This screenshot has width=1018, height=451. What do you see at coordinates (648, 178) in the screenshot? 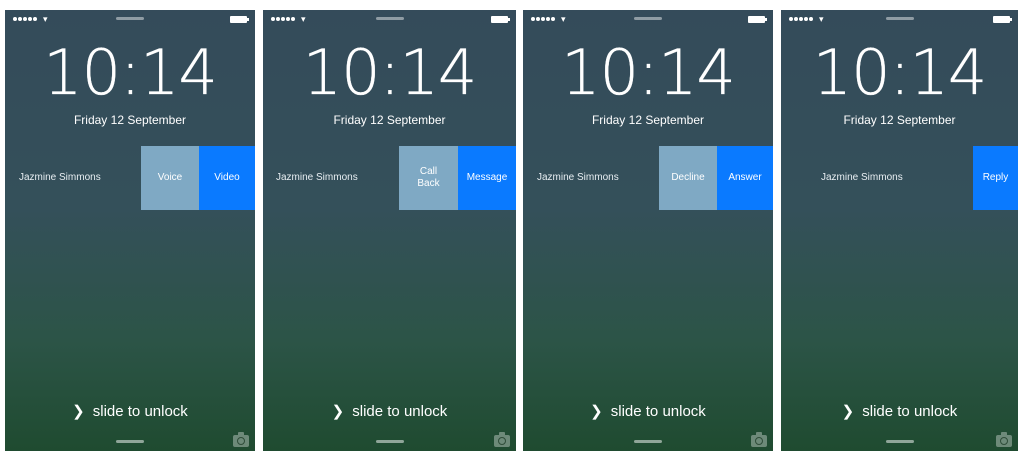
I see `notification-row: Jazmine Simmons Decline Answer` at bounding box center [648, 178].